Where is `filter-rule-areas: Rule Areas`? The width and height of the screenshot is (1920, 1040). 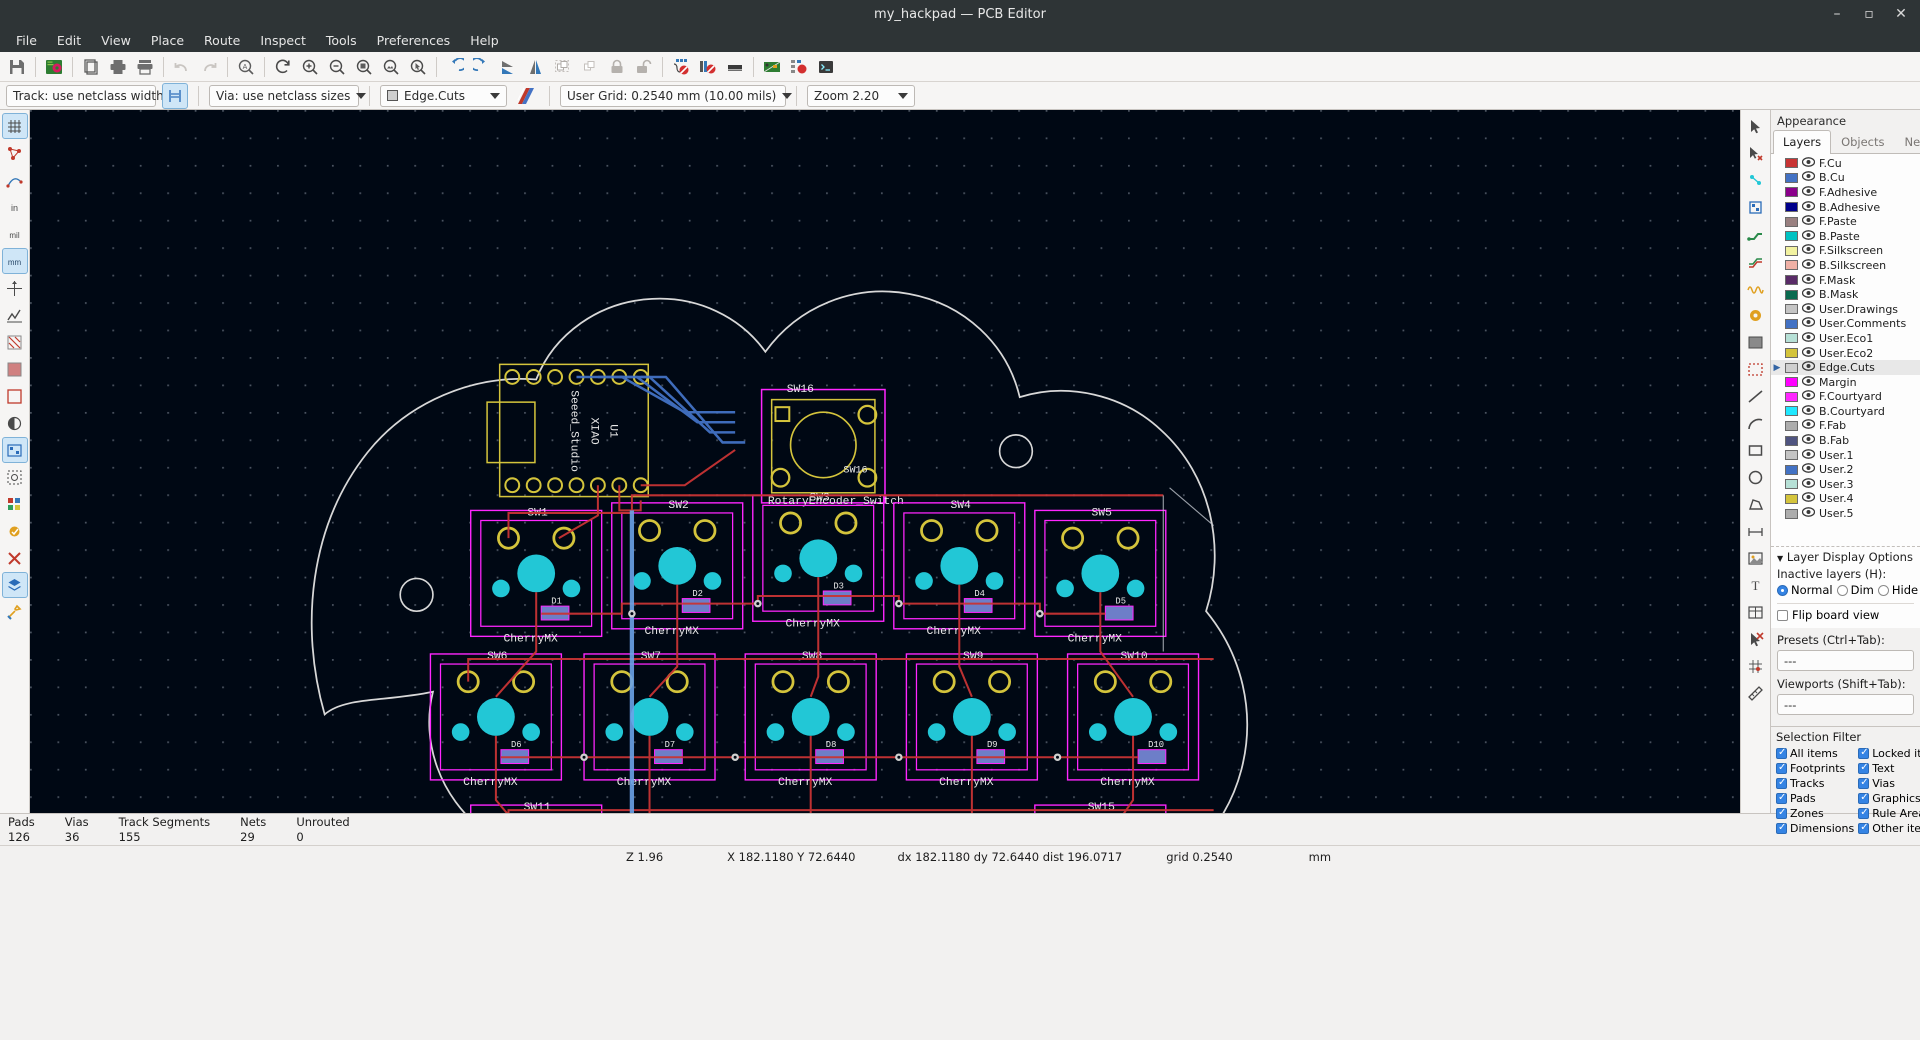 filter-rule-areas: Rule Areas is located at coordinates (1889, 813).